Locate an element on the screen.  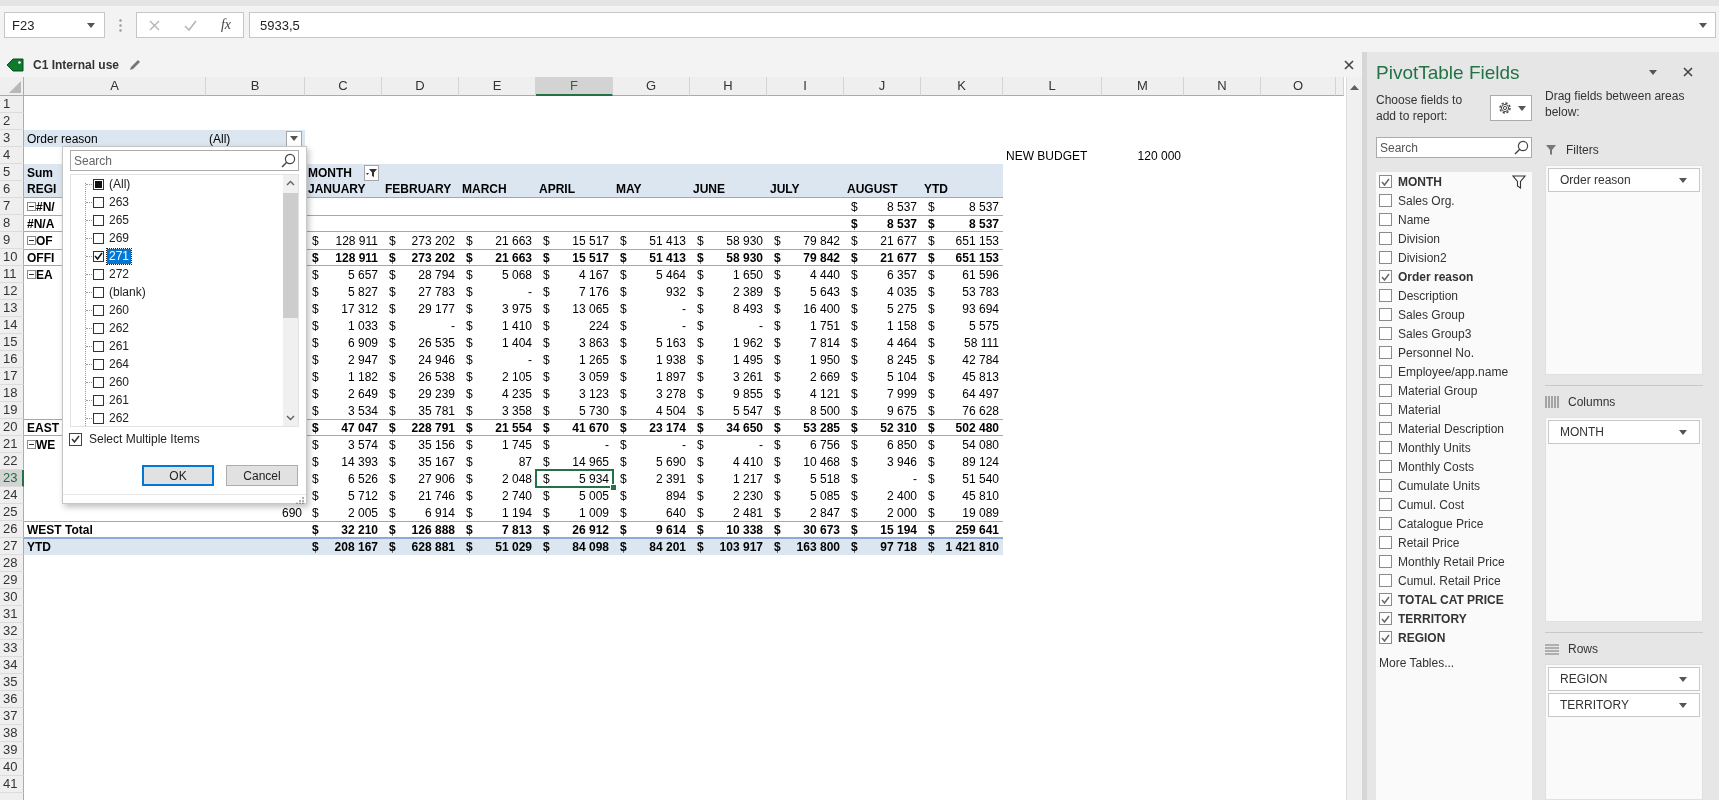
row-header: 27 is located at coordinates (12, 546).